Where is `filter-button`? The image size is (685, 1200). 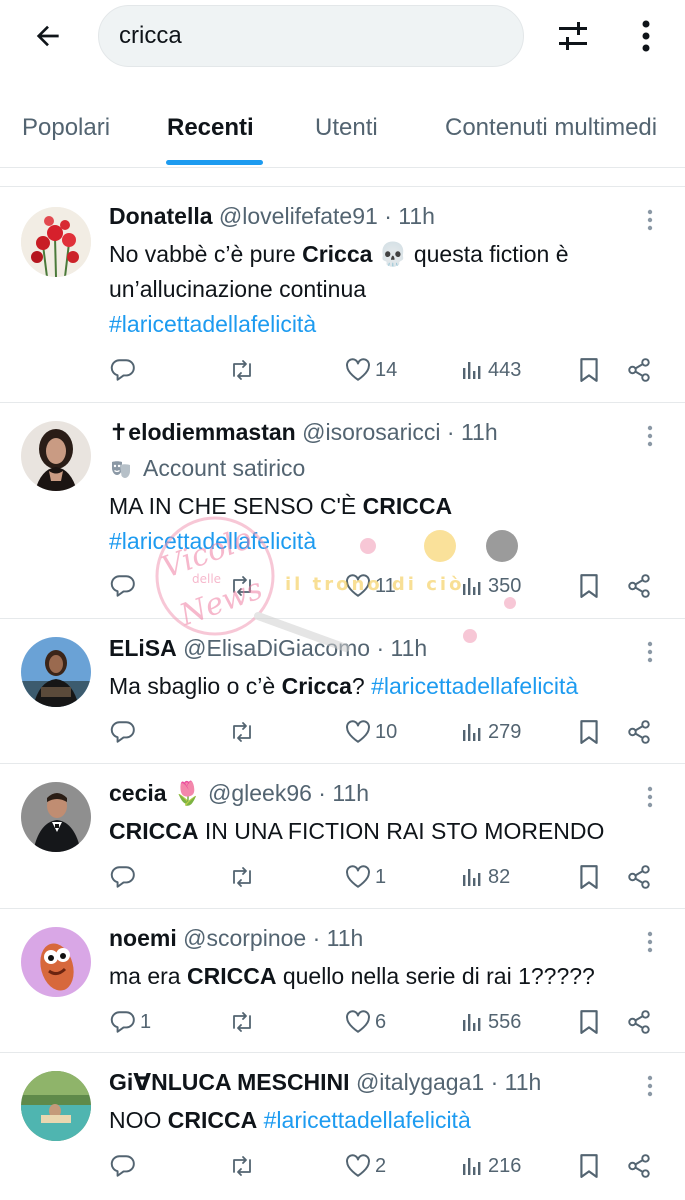 filter-button is located at coordinates (573, 36).